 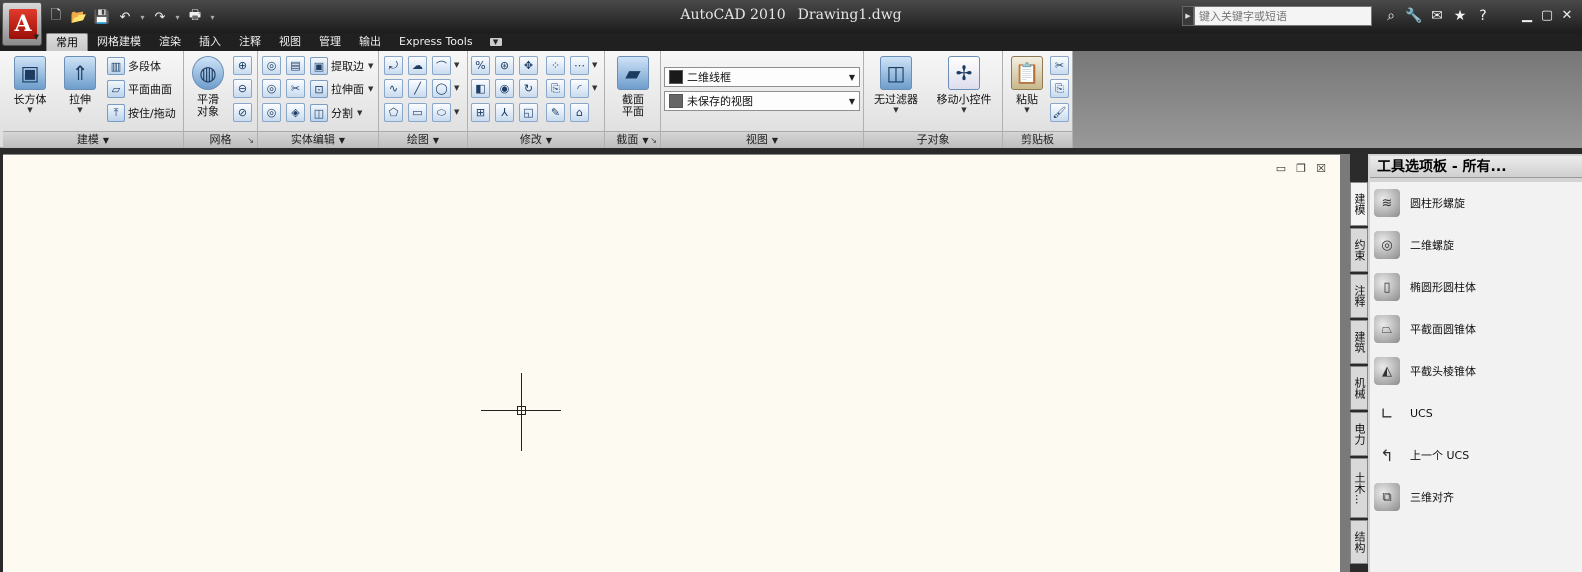 What do you see at coordinates (30, 85) in the screenshot?
I see `box-button: ▣ 长方体 ▼` at bounding box center [30, 85].